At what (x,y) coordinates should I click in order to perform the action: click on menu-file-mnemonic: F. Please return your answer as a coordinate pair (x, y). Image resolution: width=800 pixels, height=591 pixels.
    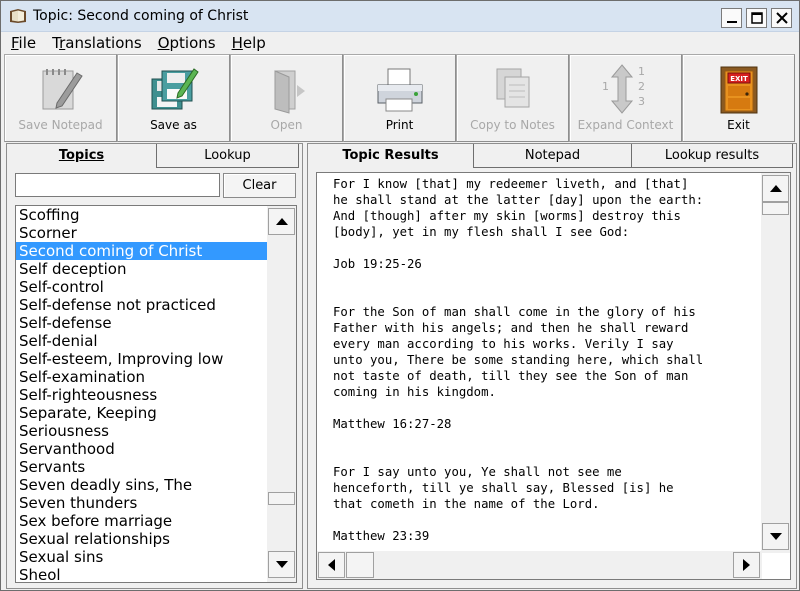
    Looking at the image, I should click on (15, 43).